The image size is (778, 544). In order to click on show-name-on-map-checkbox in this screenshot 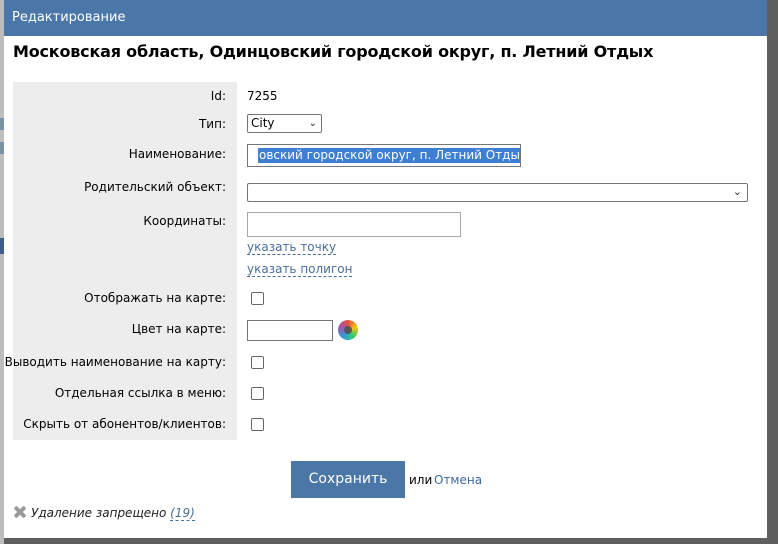, I will do `click(257, 362)`.